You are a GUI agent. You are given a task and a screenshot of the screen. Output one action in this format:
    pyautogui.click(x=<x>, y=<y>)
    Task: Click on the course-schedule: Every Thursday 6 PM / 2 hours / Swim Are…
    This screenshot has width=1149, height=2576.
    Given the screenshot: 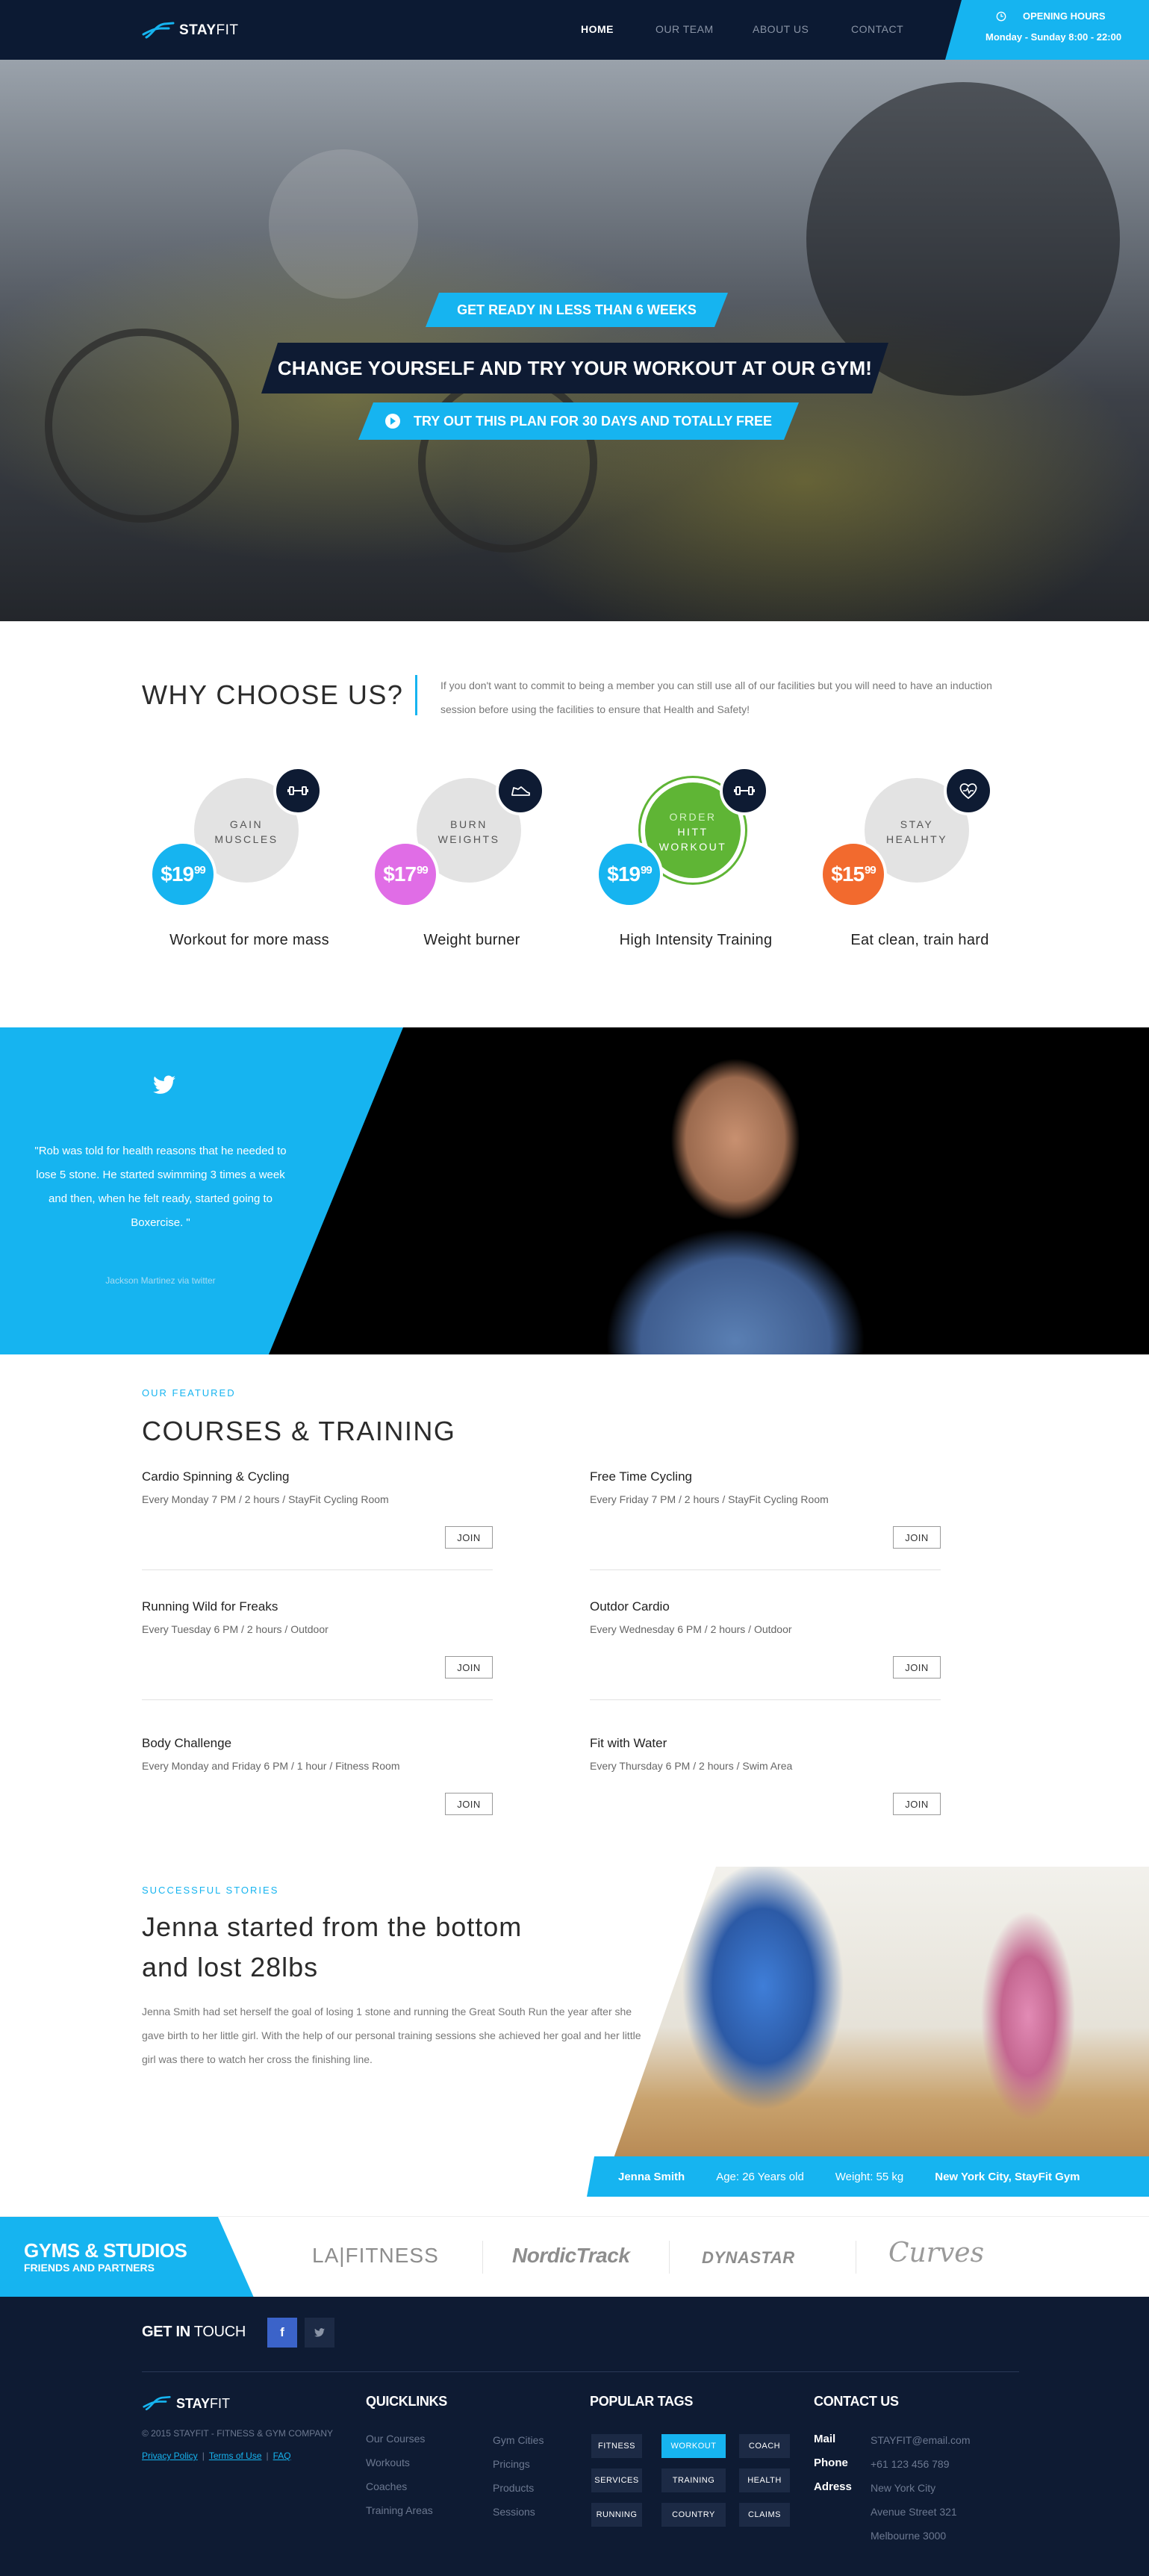 What is the action you would take?
    pyautogui.click(x=691, y=1766)
    